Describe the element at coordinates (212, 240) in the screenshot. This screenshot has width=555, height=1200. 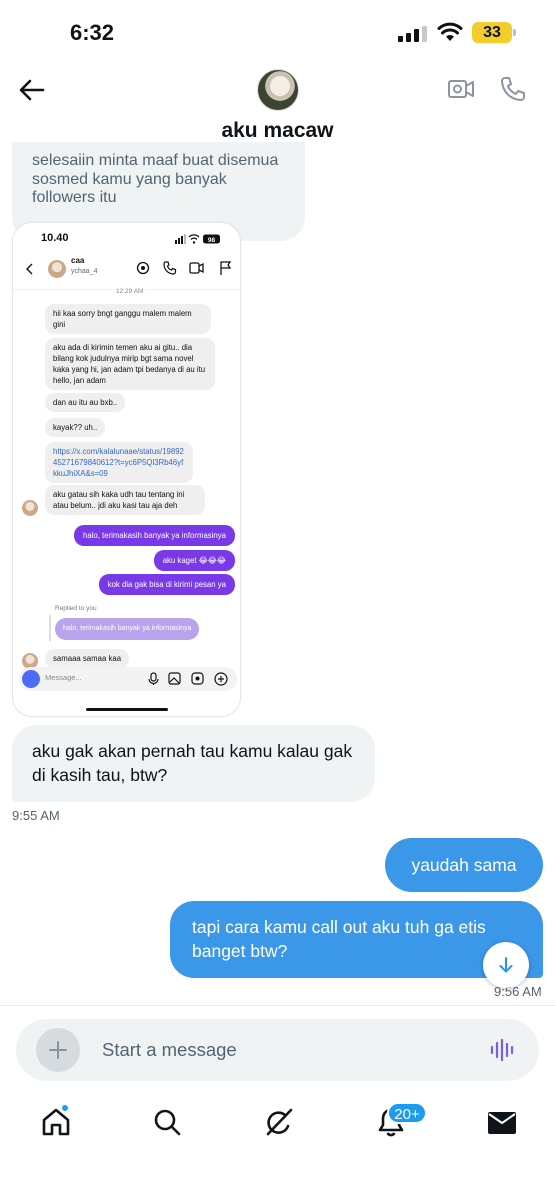
I see `embedded-battery: 98` at that location.